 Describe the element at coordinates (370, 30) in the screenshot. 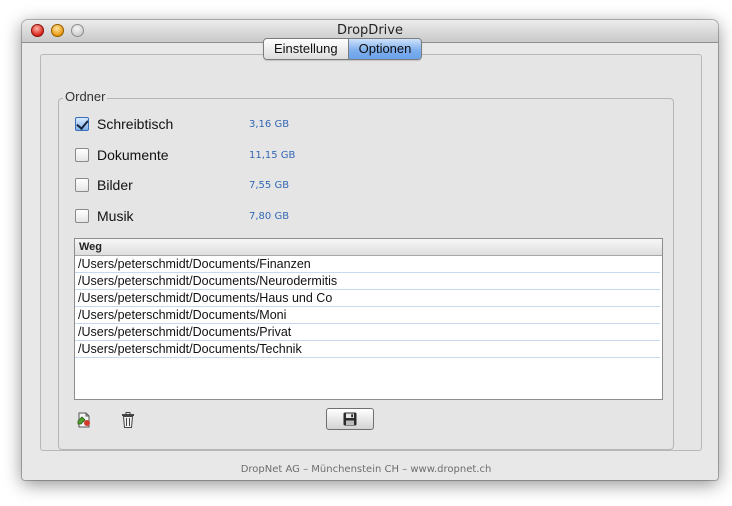

I see `window-title: DropDrive` at that location.